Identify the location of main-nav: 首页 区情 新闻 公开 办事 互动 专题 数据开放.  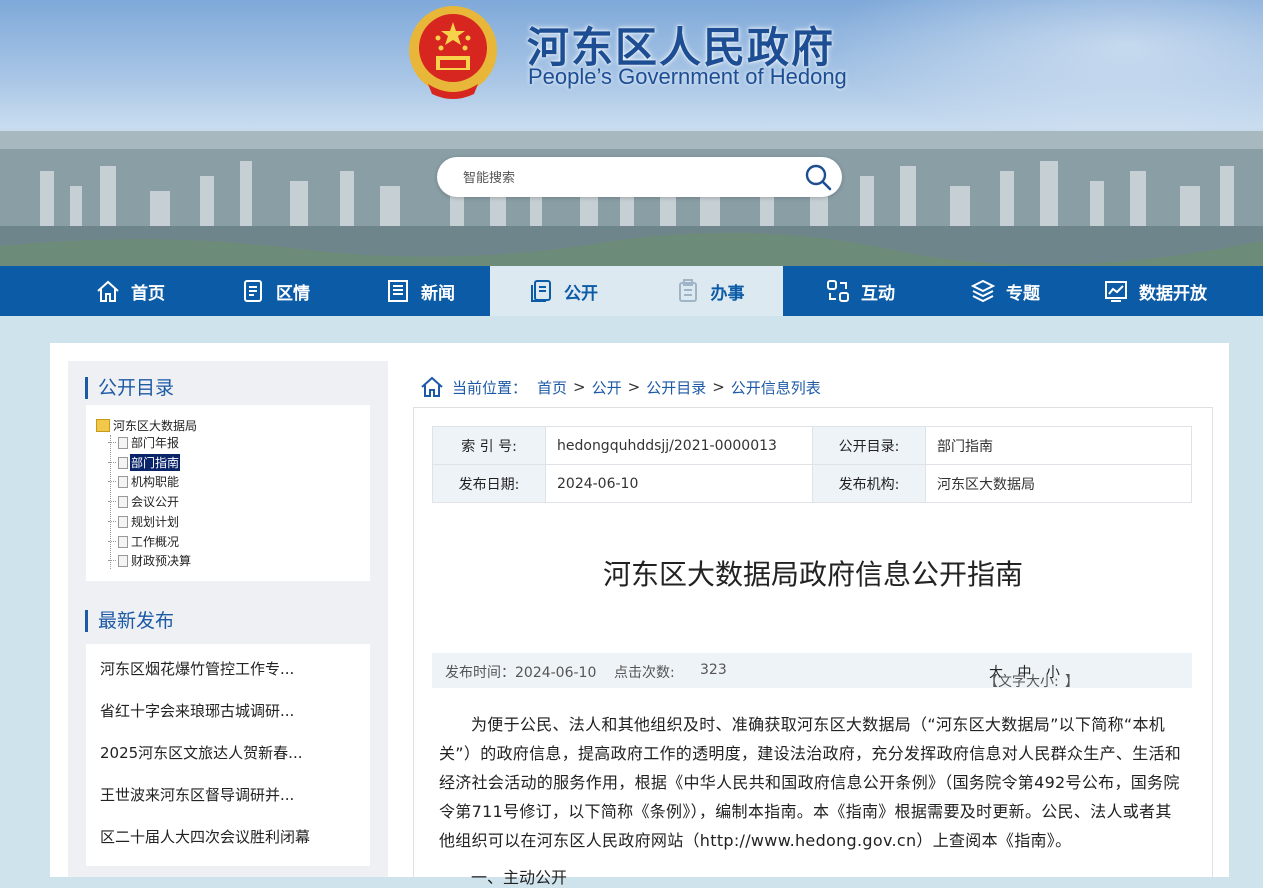
(631, 291).